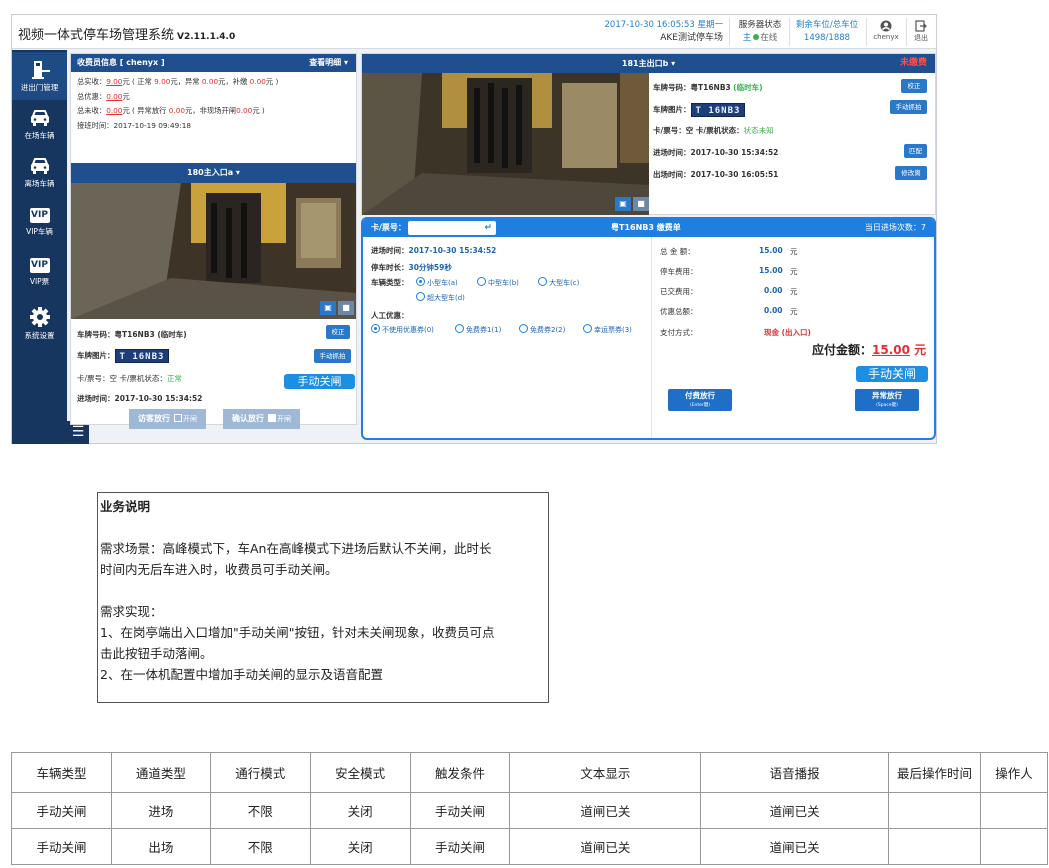 The image size is (1049, 868). Describe the element at coordinates (145, 110) in the screenshot. I see `abnormal-release-label: 元 ( 异常放行` at that location.